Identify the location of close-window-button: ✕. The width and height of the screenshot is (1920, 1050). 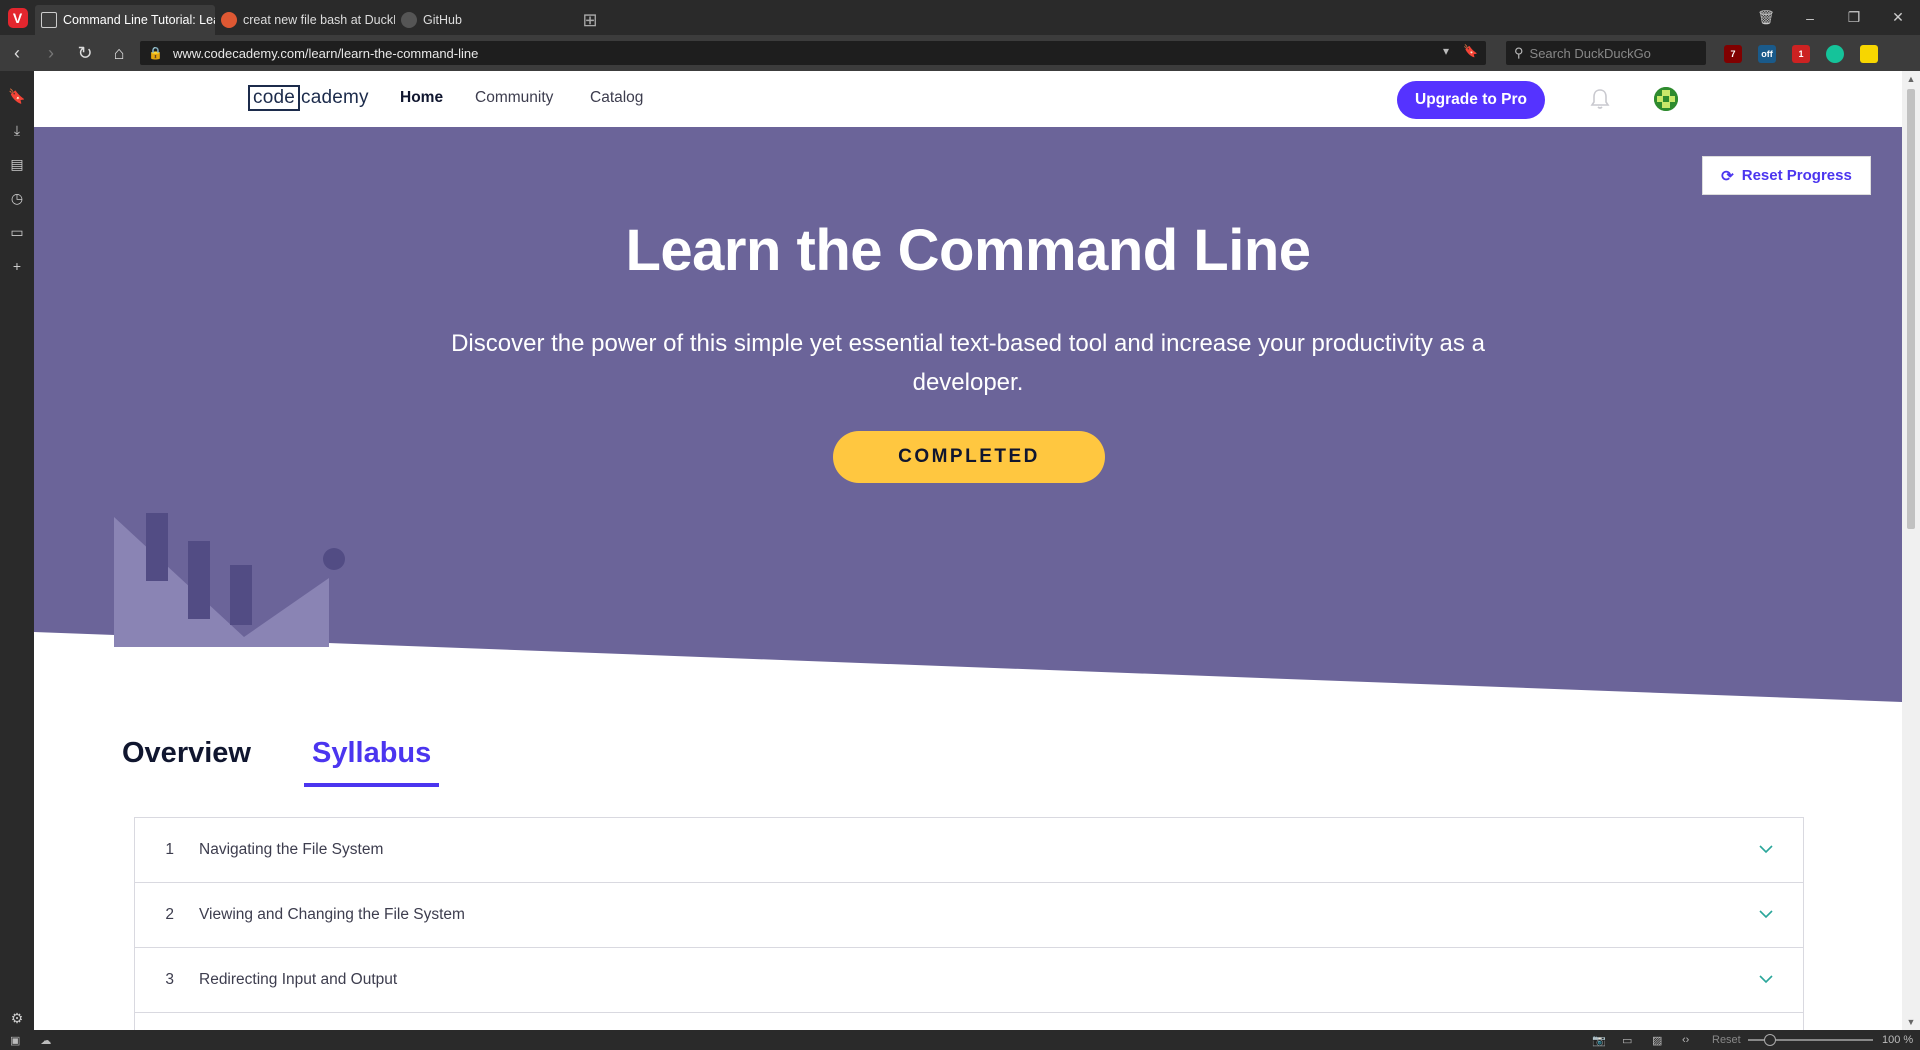
(1898, 17).